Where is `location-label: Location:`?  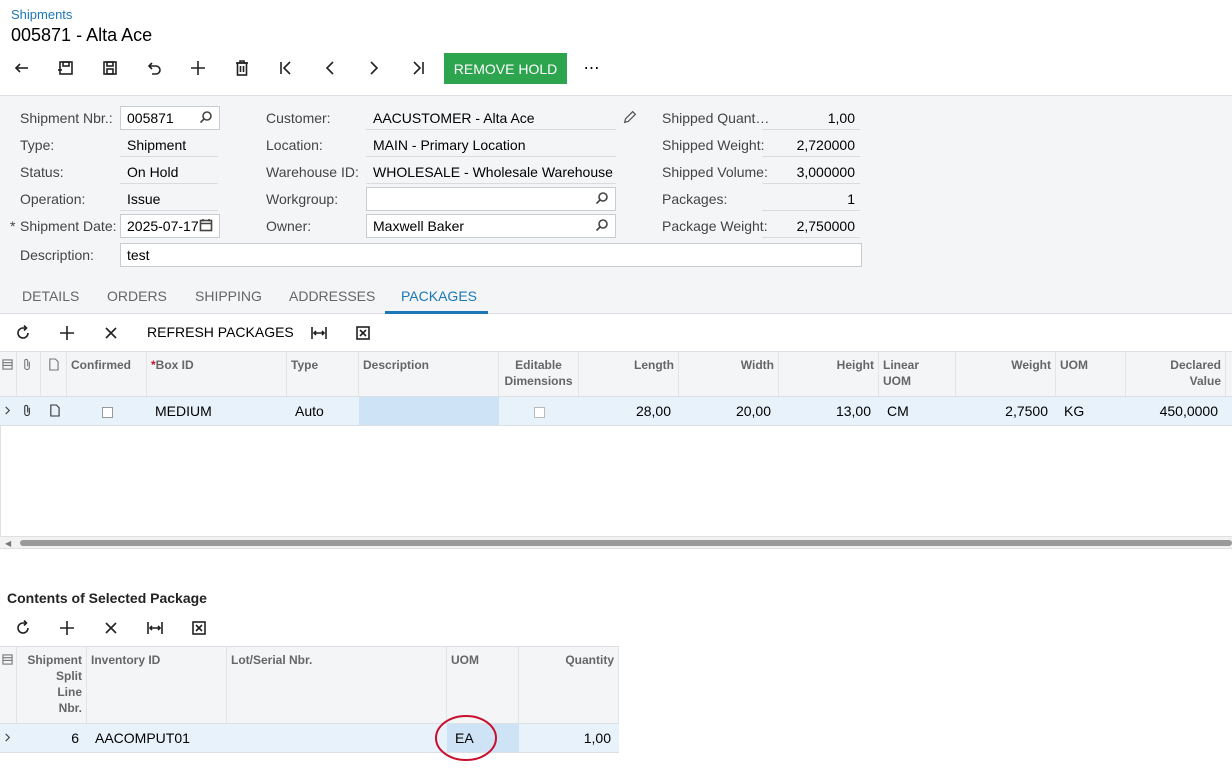
location-label: Location: is located at coordinates (294, 145).